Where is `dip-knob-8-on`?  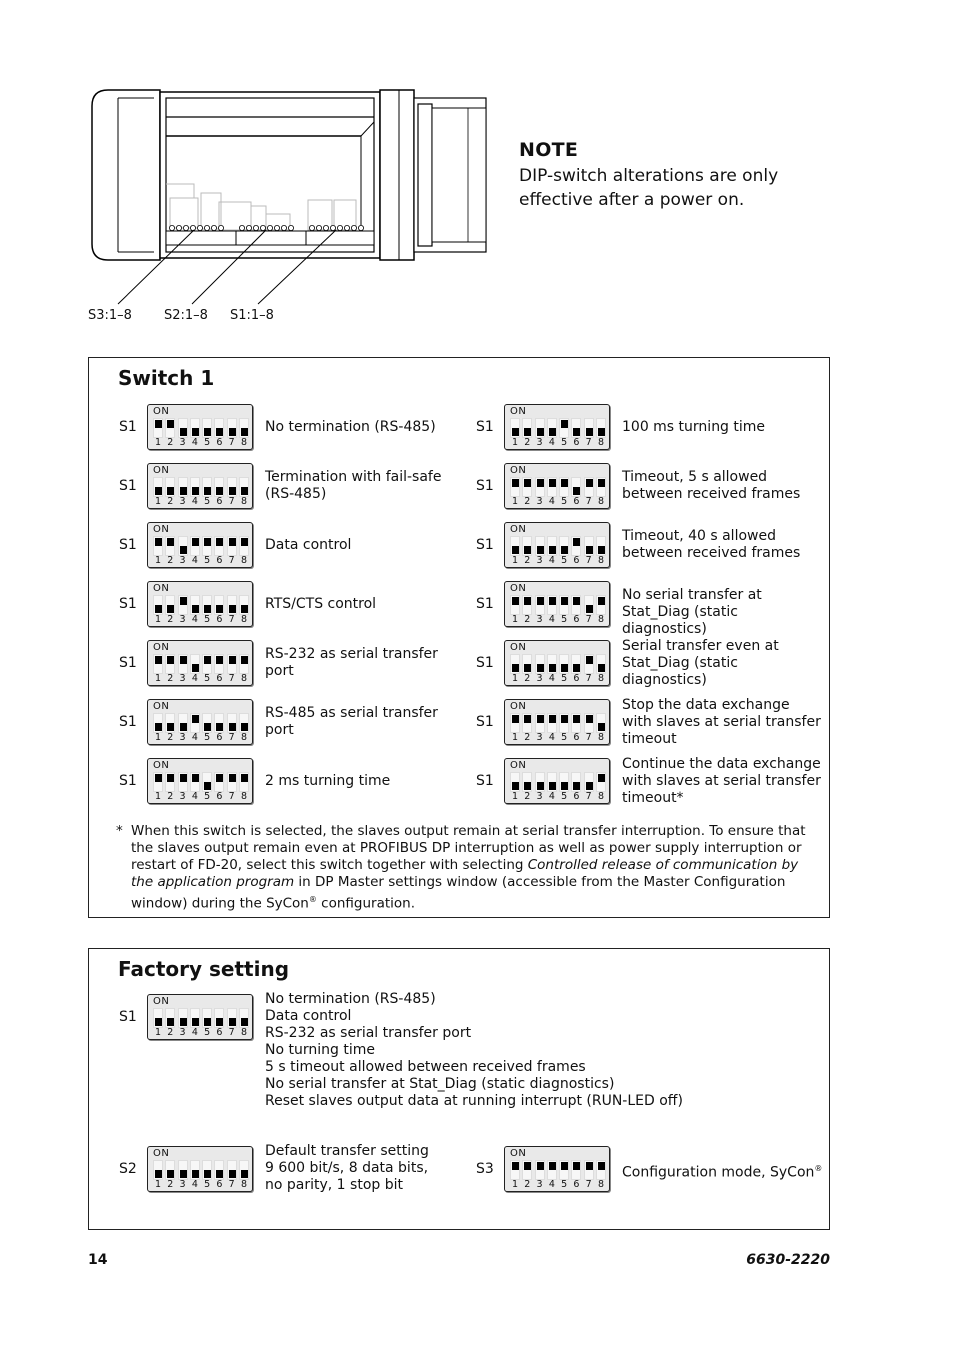
dip-knob-8-on is located at coordinates (601, 778).